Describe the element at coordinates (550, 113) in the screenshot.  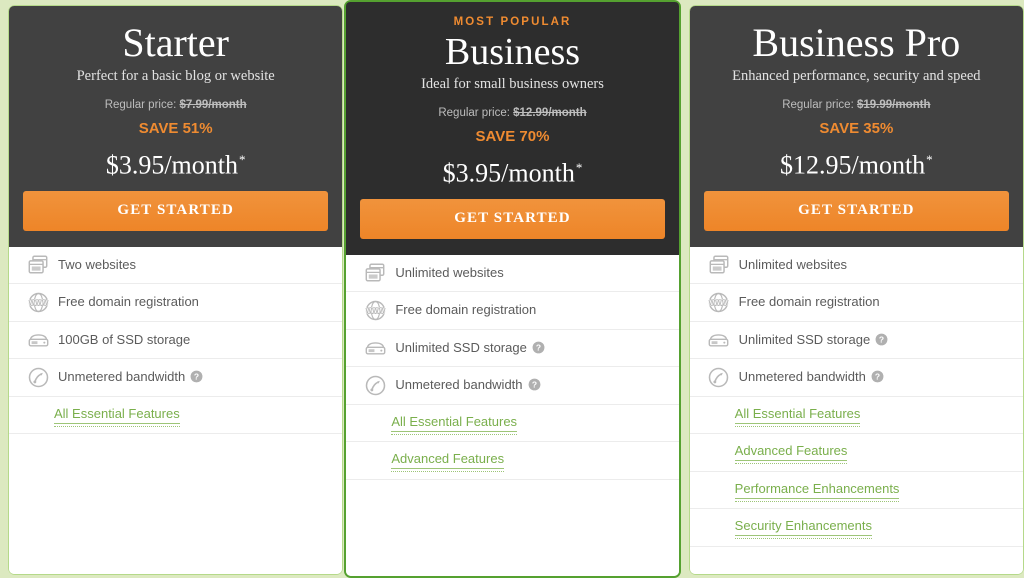
I see `regular-price-value: $12.99/month` at that location.